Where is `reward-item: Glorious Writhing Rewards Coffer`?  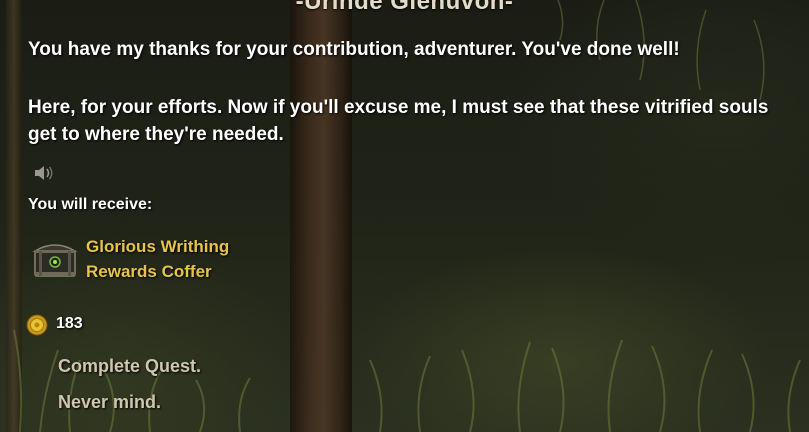 reward-item: Glorious Writhing Rewards Coffer is located at coordinates (162, 258).